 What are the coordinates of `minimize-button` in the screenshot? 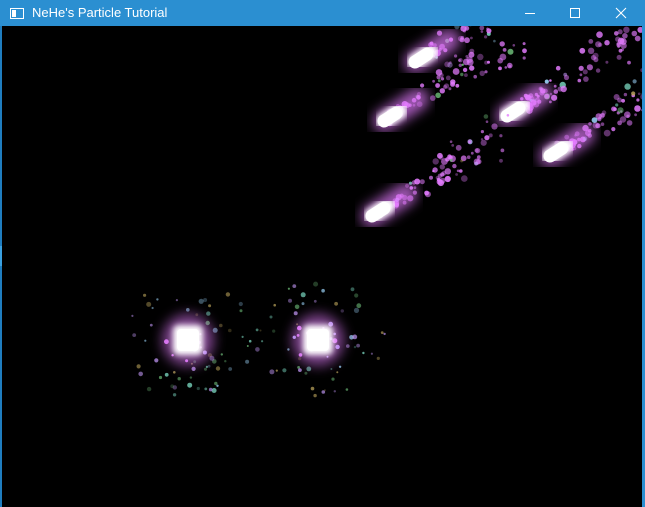 It's located at (530, 13).